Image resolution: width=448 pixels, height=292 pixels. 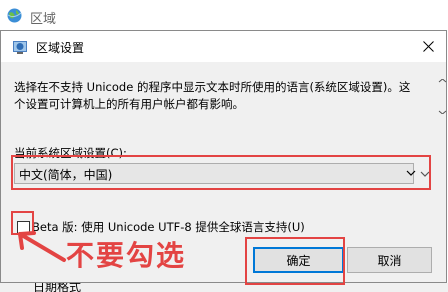 What do you see at coordinates (14, 15) in the screenshot?
I see `globe-icon` at bounding box center [14, 15].